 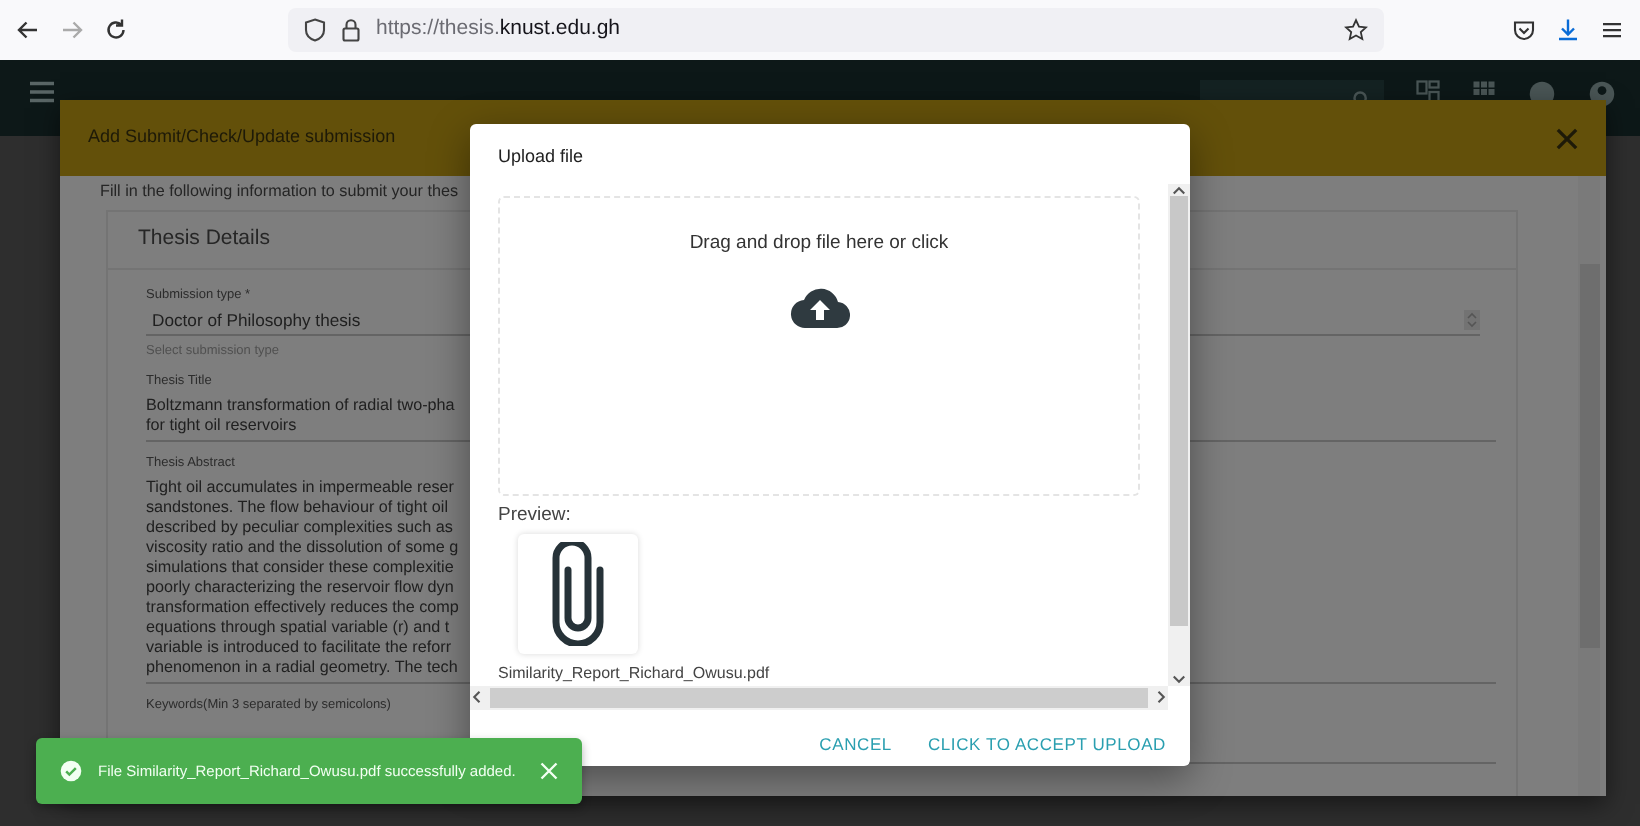 What do you see at coordinates (1179, 679) in the screenshot?
I see `scroll-down-icon` at bounding box center [1179, 679].